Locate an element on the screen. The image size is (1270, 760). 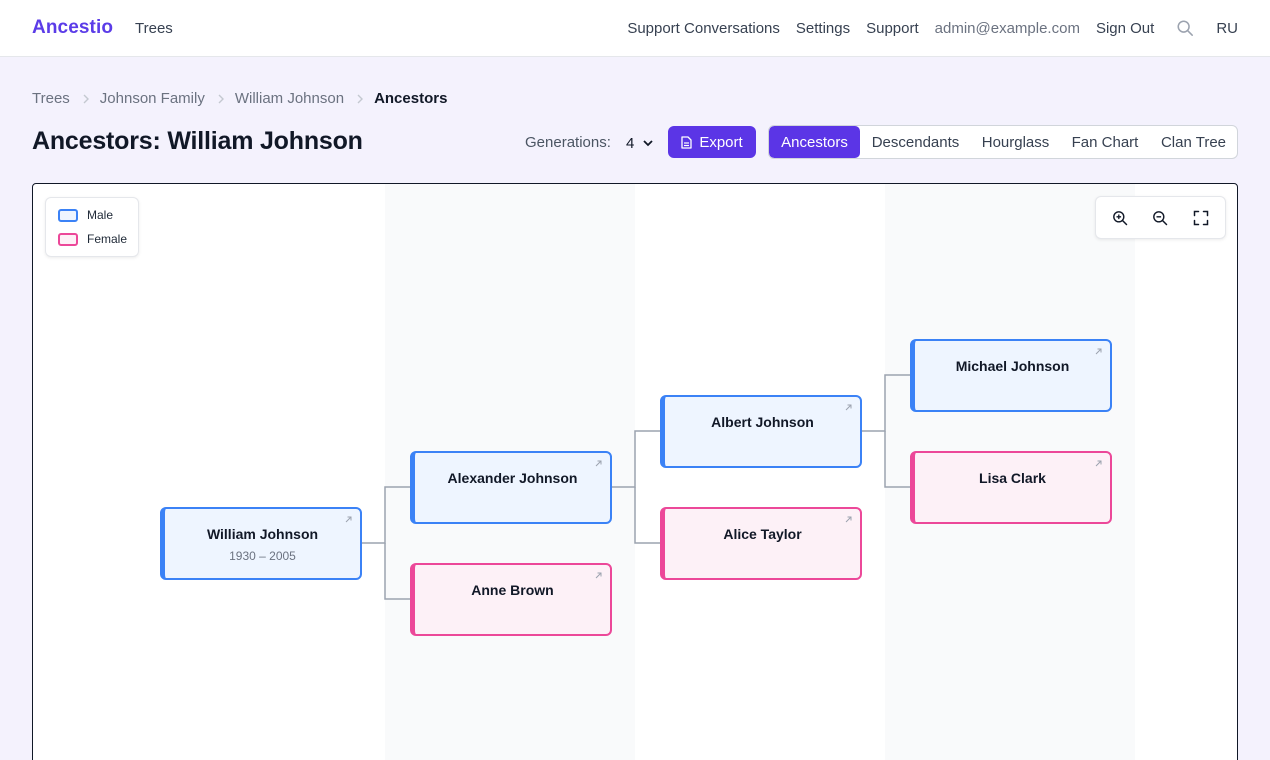
chevron-down-icon is located at coordinates (648, 142).